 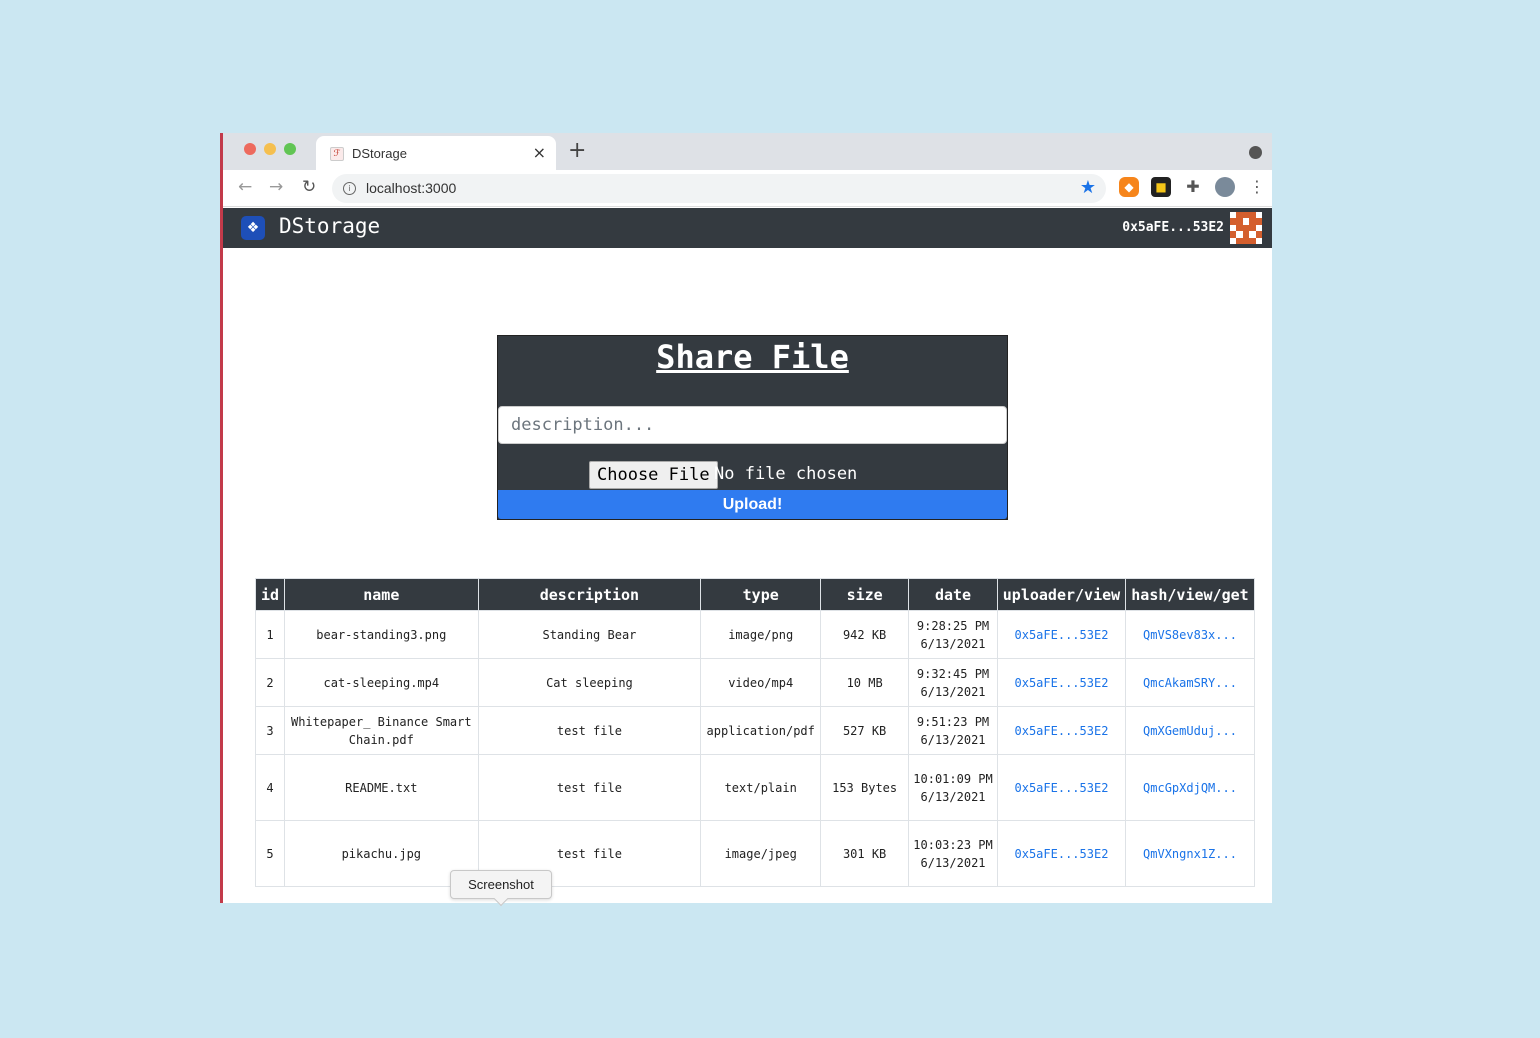 What do you see at coordinates (381, 787) in the screenshot?
I see `cell-name: README.txt` at bounding box center [381, 787].